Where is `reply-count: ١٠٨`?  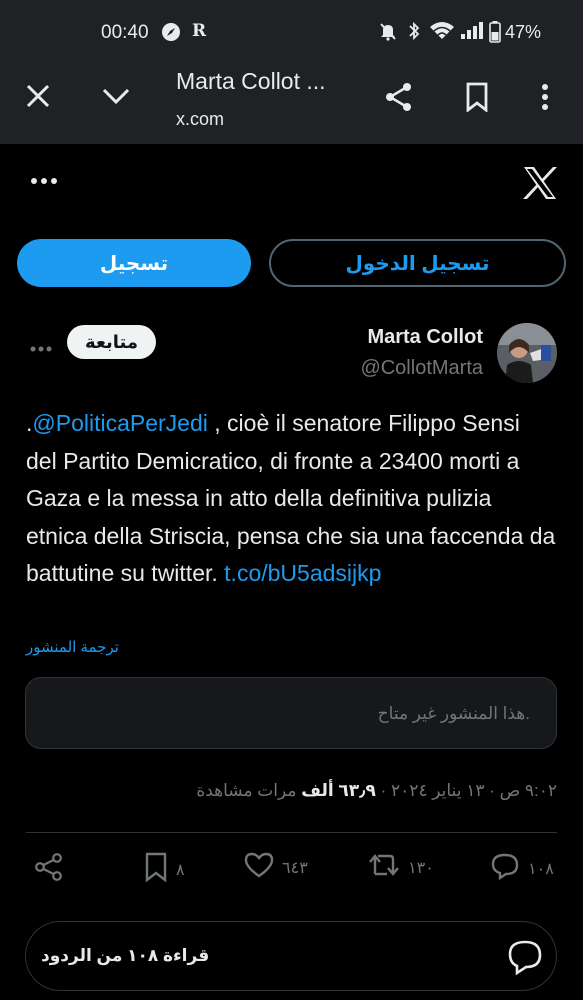 reply-count: ١٠٨ is located at coordinates (541, 869).